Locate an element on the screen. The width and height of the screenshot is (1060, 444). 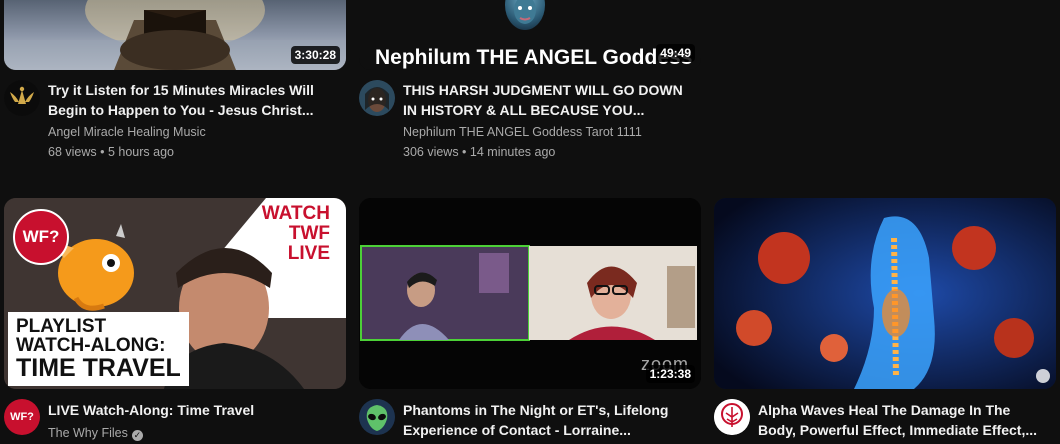
channel-name-row: The Why Files ✓ is located at coordinates (95, 433).